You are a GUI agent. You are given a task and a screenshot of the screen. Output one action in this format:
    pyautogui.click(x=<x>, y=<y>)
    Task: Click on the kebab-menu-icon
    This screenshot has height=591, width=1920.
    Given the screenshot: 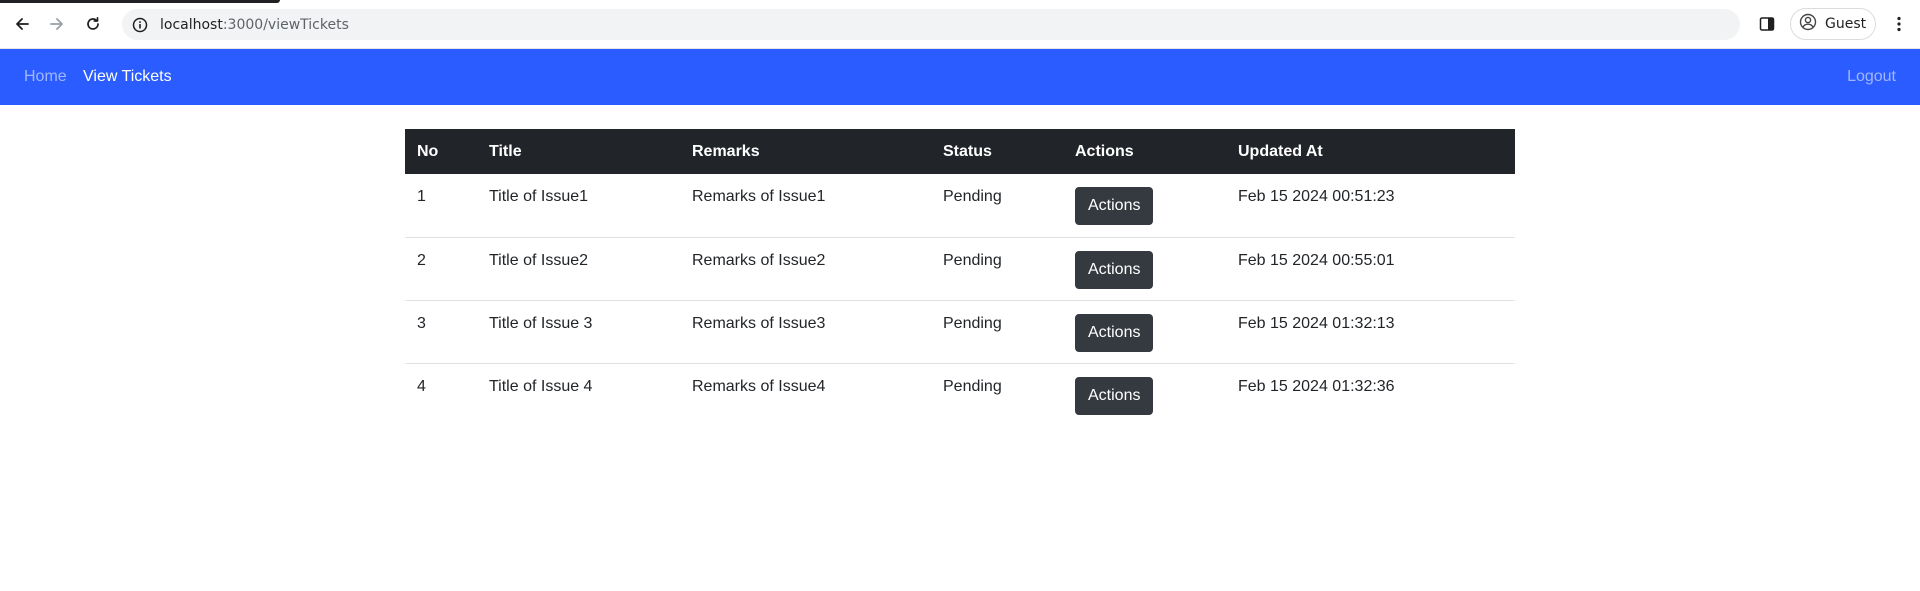 What is the action you would take?
    pyautogui.click(x=1899, y=24)
    